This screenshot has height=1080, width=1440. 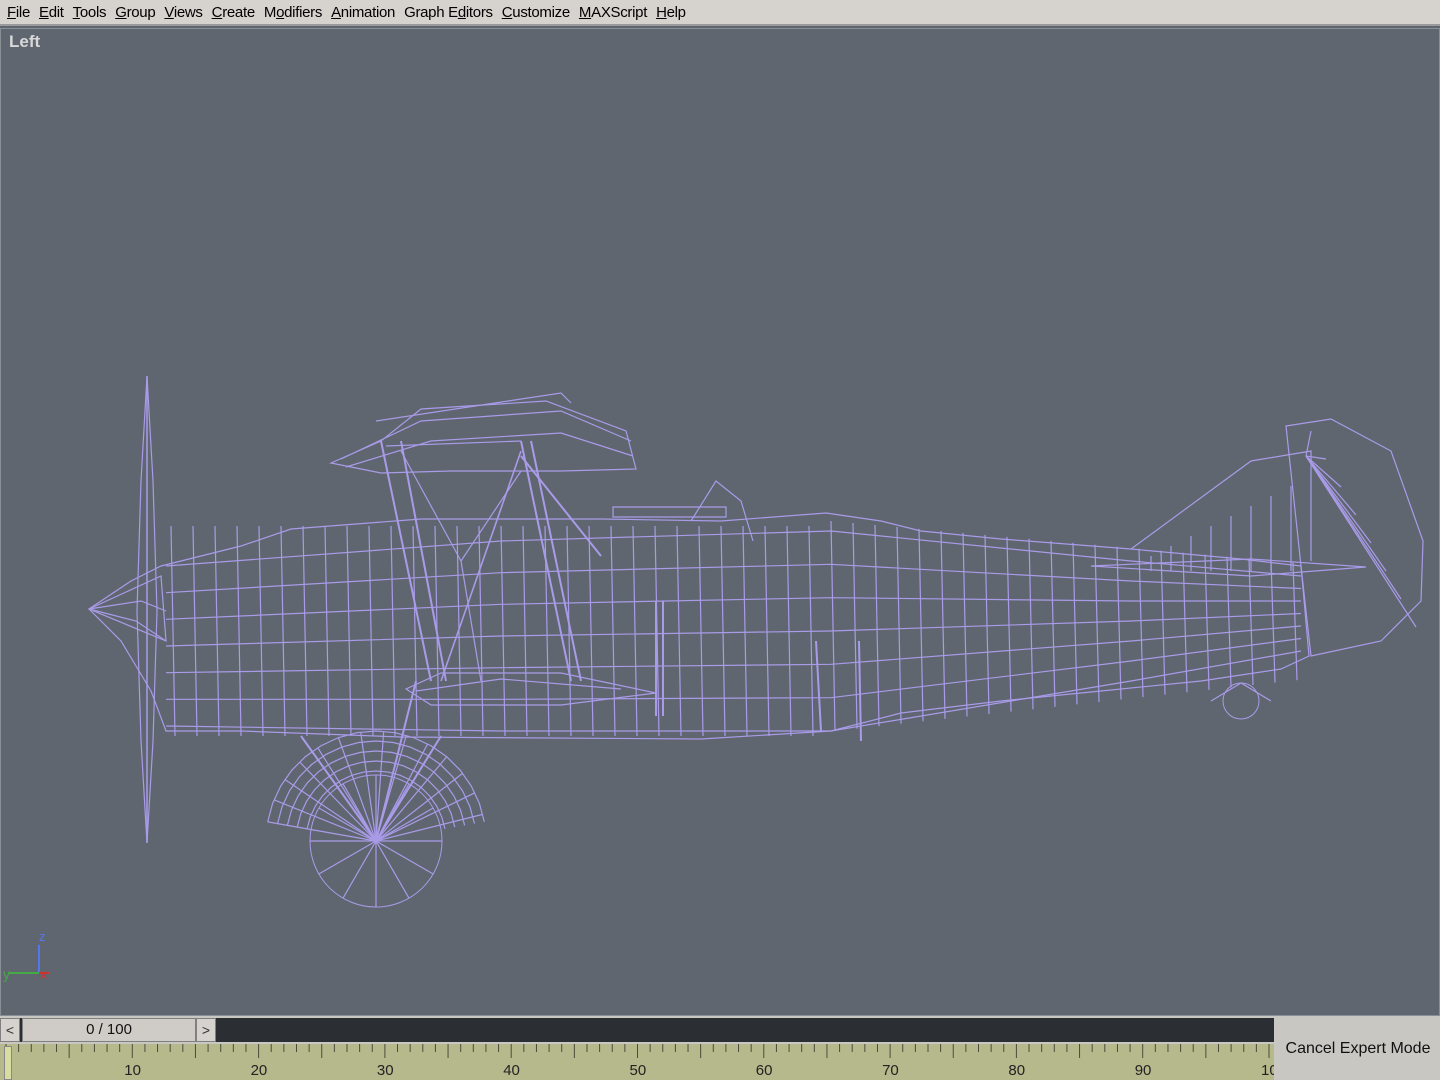 What do you see at coordinates (511, 1070) in the screenshot?
I see `track-bar-tick-label: 40` at bounding box center [511, 1070].